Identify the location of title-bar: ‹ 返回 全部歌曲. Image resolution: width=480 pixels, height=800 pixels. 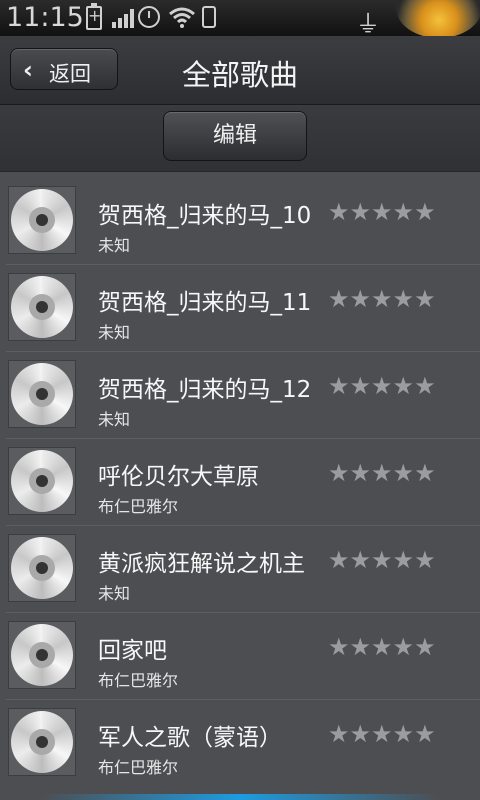
(240, 70).